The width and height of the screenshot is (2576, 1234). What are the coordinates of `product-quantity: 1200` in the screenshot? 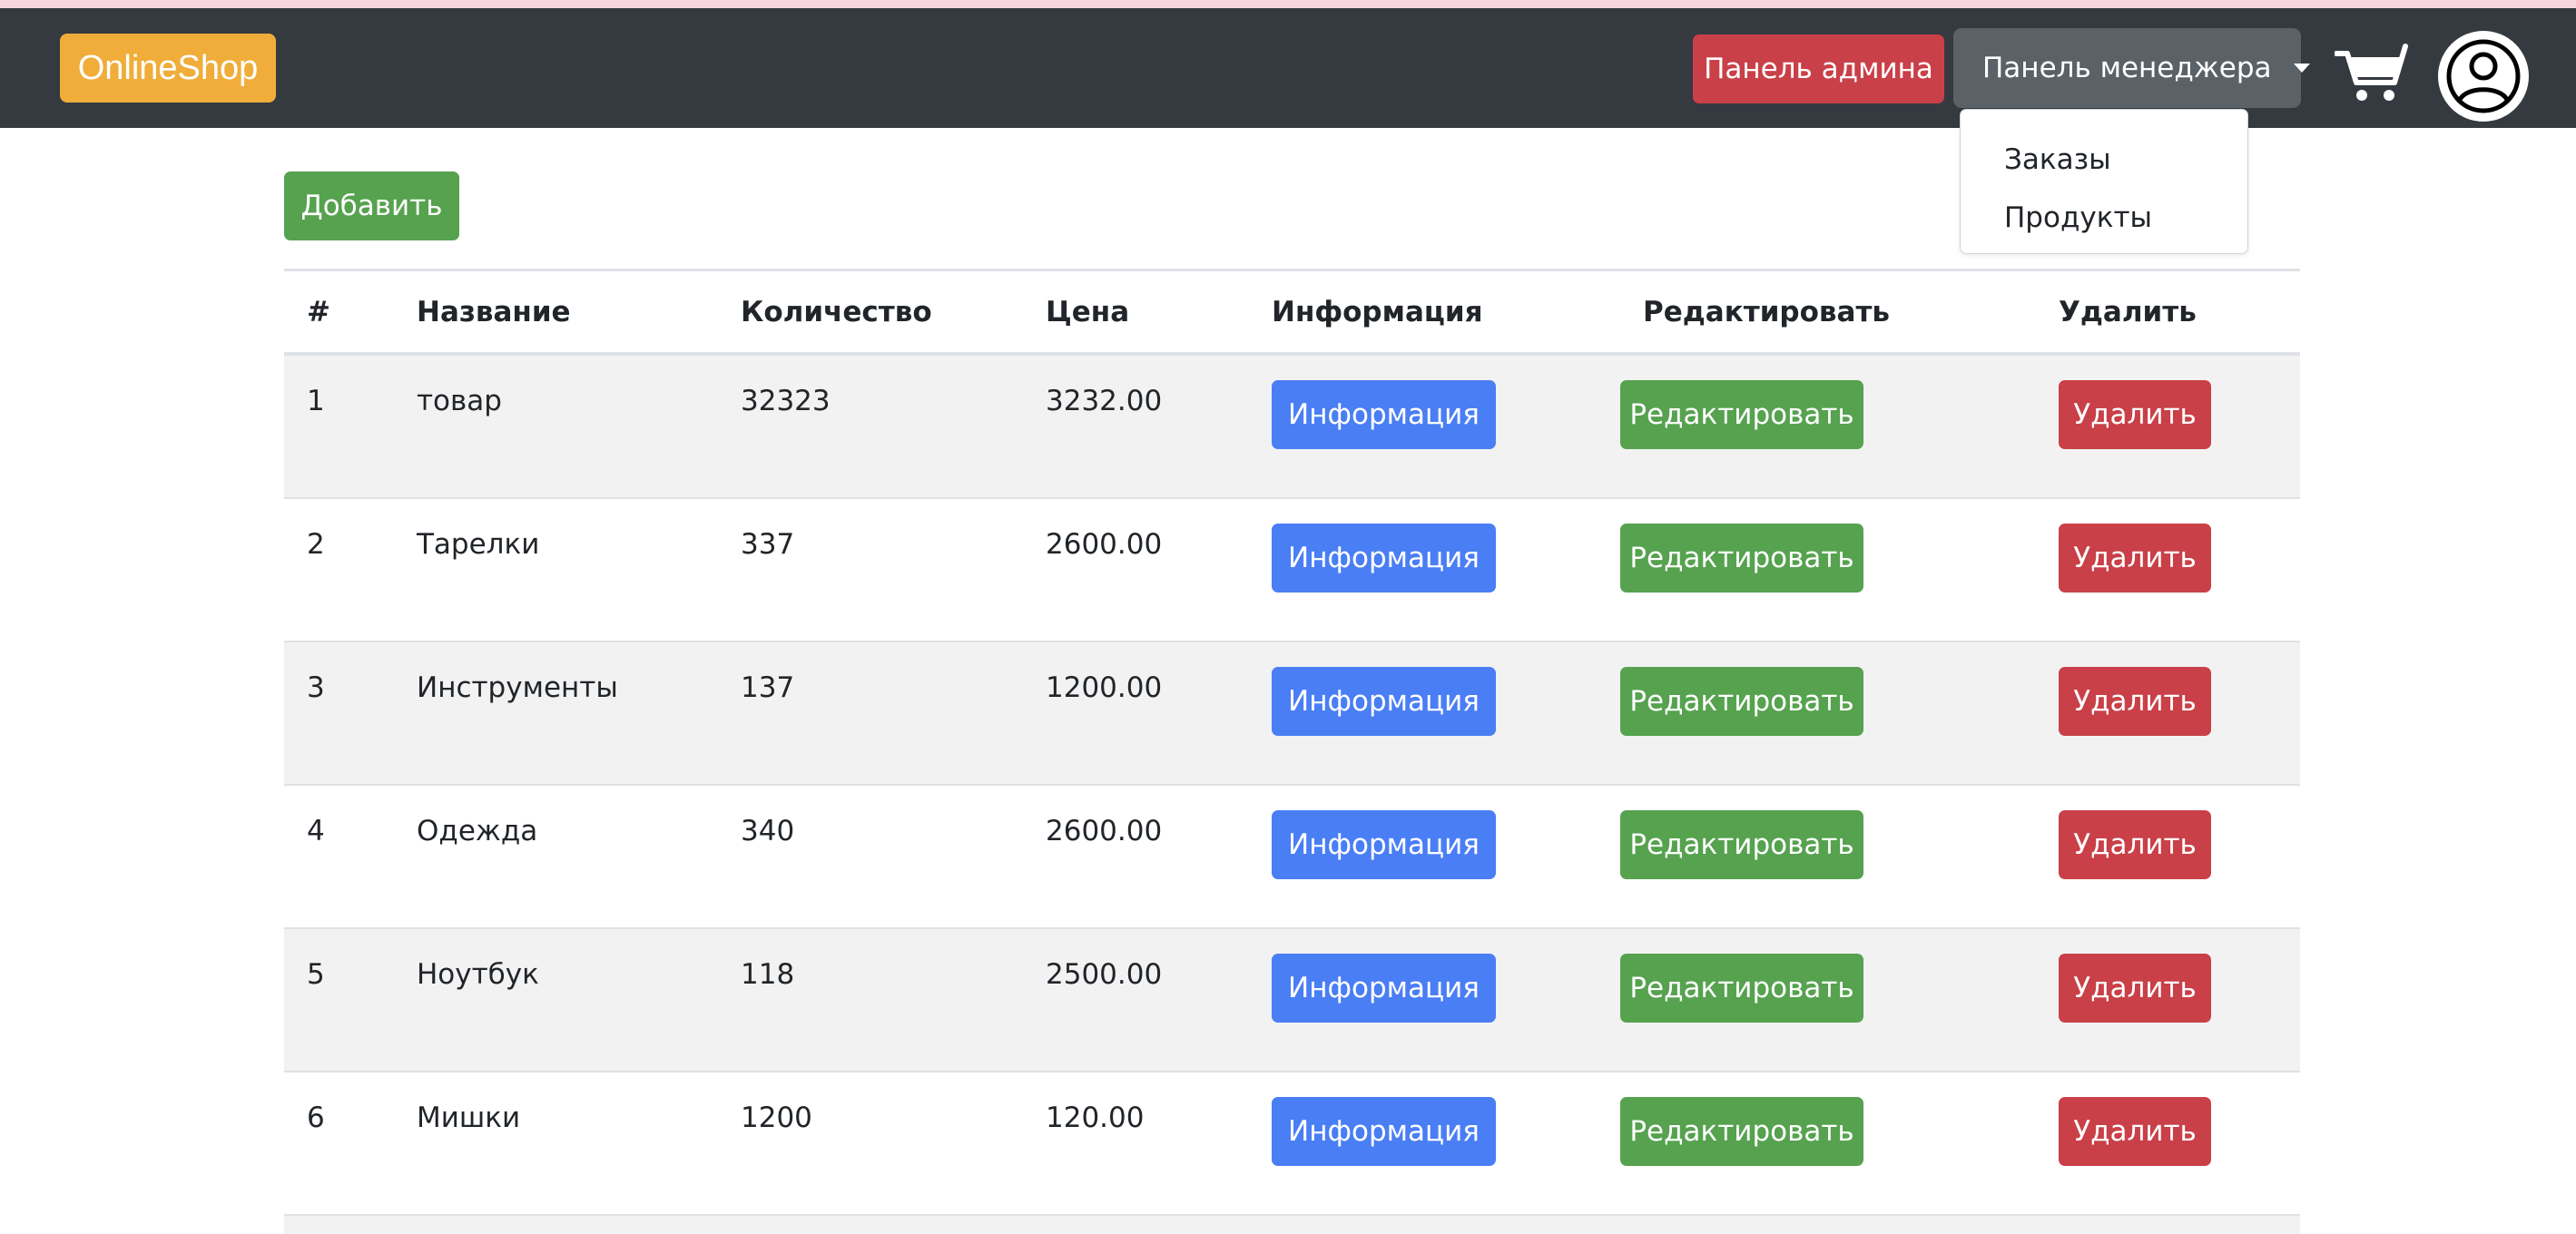 It's located at (776, 1118).